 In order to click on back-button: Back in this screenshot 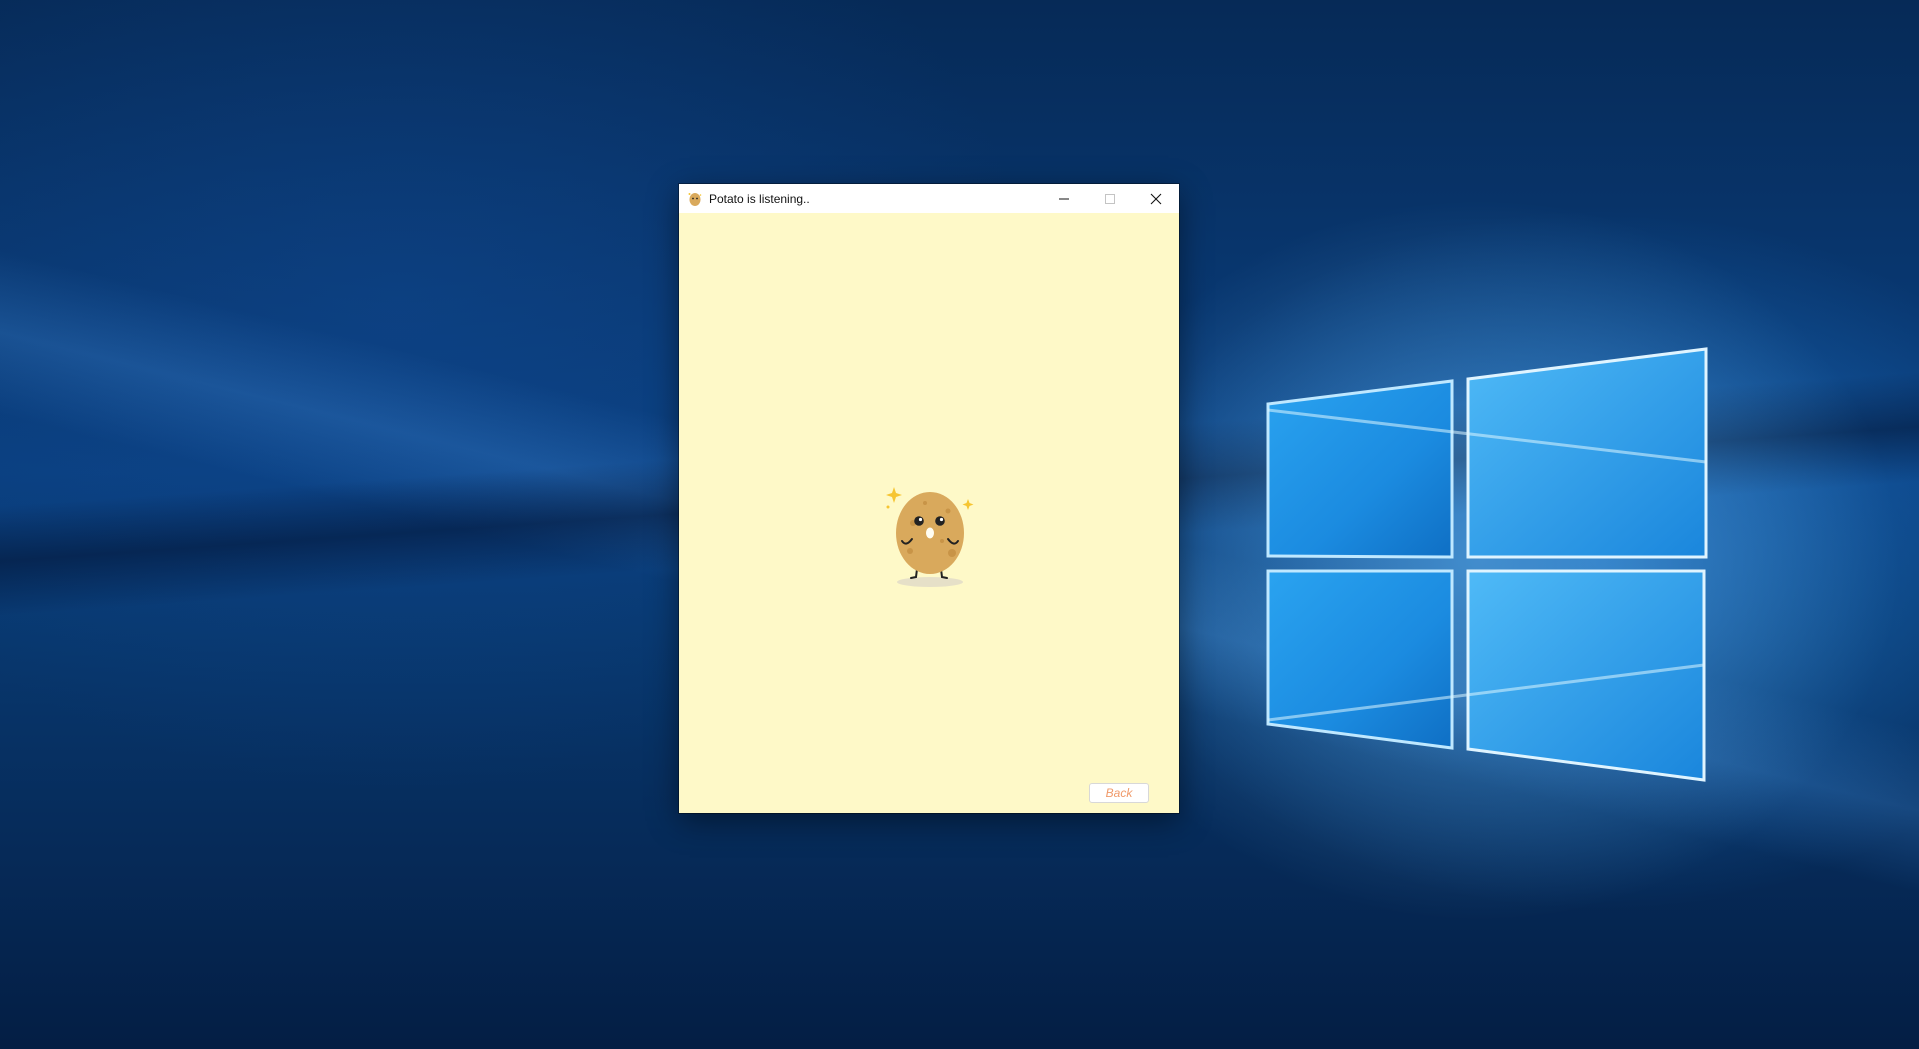, I will do `click(1119, 793)`.